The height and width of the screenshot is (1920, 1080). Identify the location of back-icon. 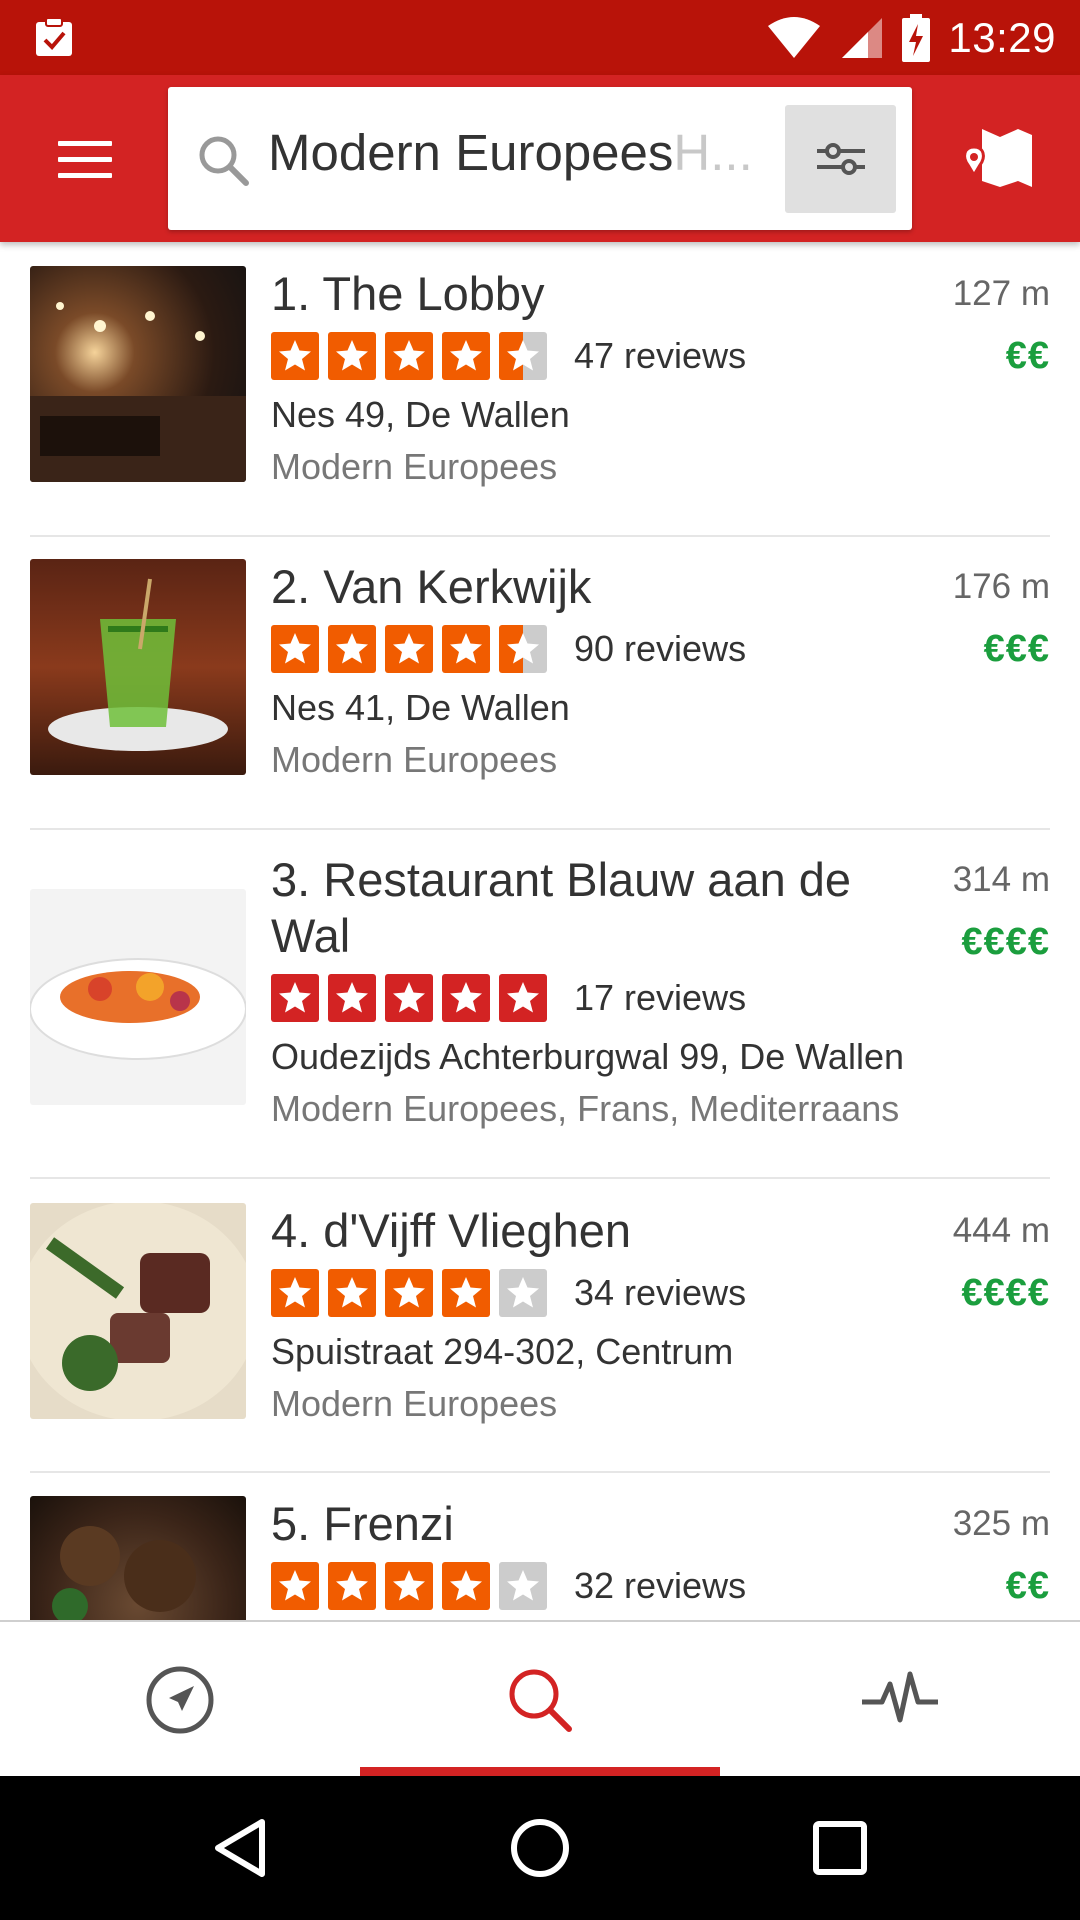
(240, 1848).